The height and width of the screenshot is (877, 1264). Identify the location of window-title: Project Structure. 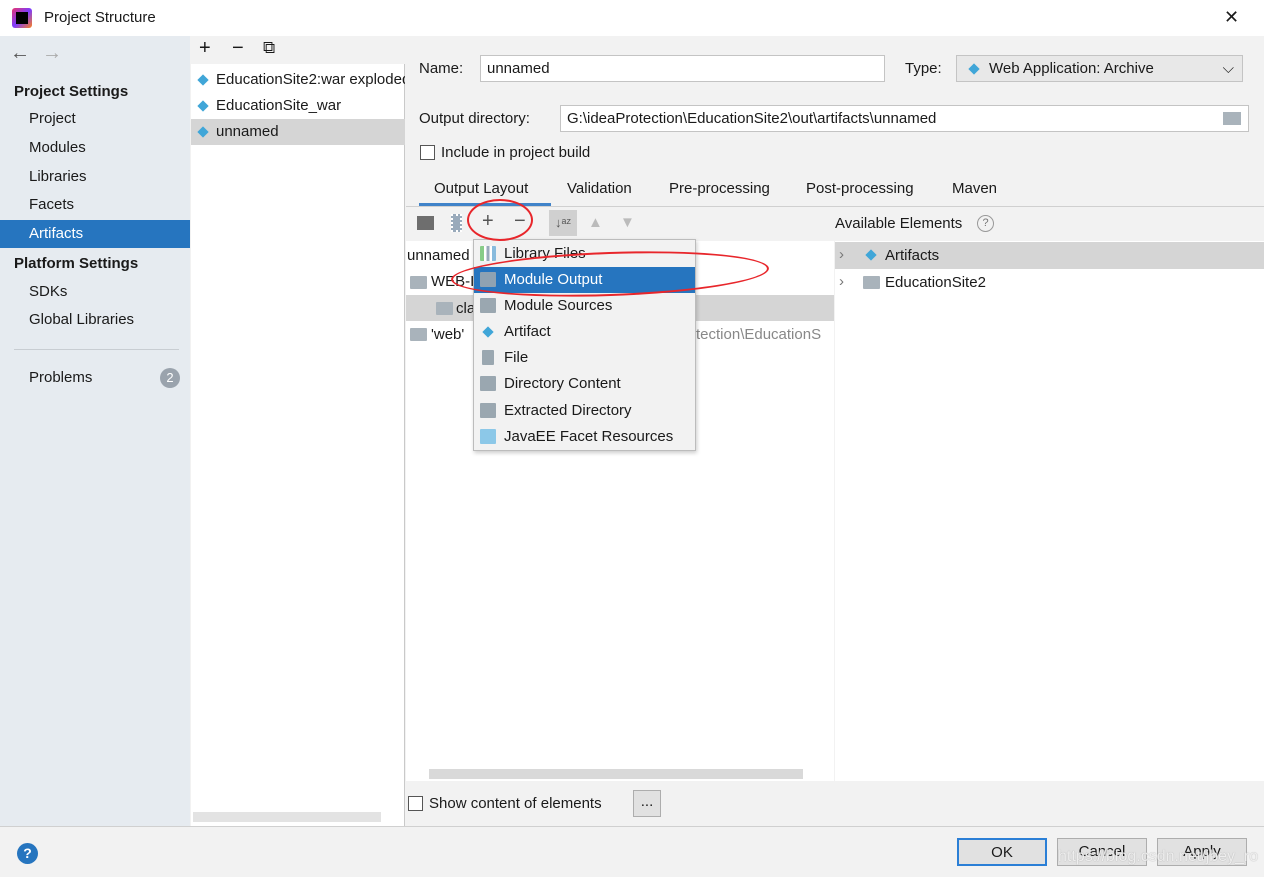
(100, 17).